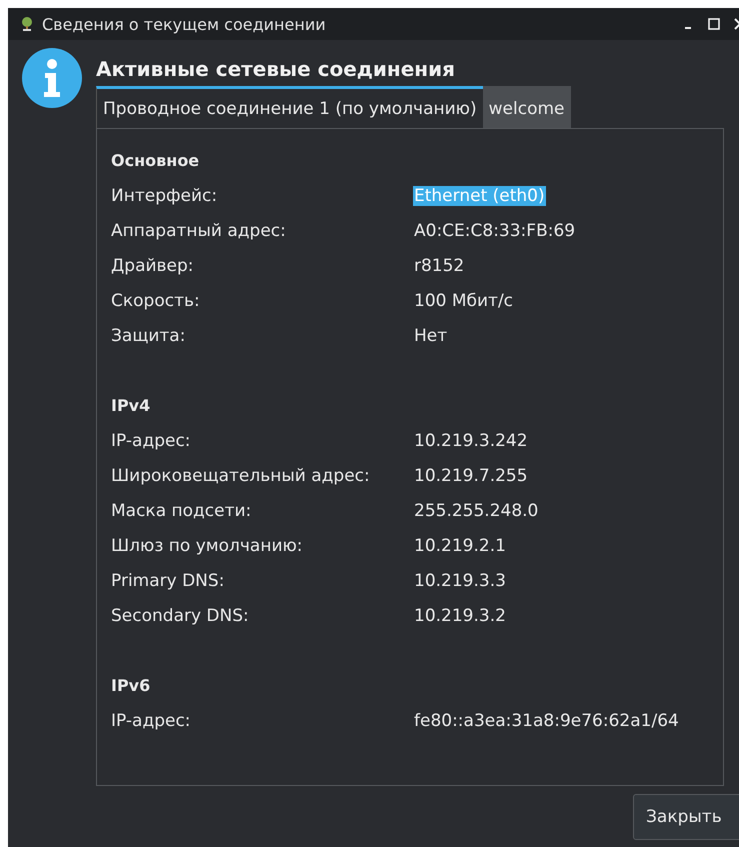 Image resolution: width=739 pixels, height=847 pixels. Describe the element at coordinates (156, 300) in the screenshot. I see `field-label: Скорость:` at that location.